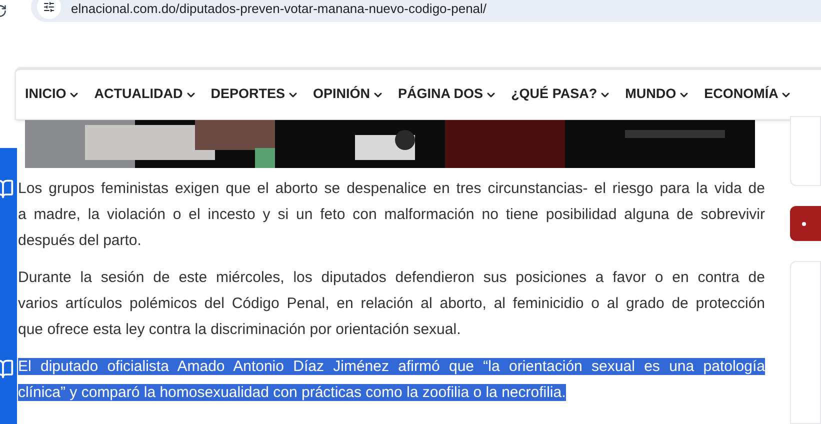 This screenshot has height=424, width=821. What do you see at coordinates (255, 94) in the screenshot?
I see `nav-link: DEPORTES` at bounding box center [255, 94].